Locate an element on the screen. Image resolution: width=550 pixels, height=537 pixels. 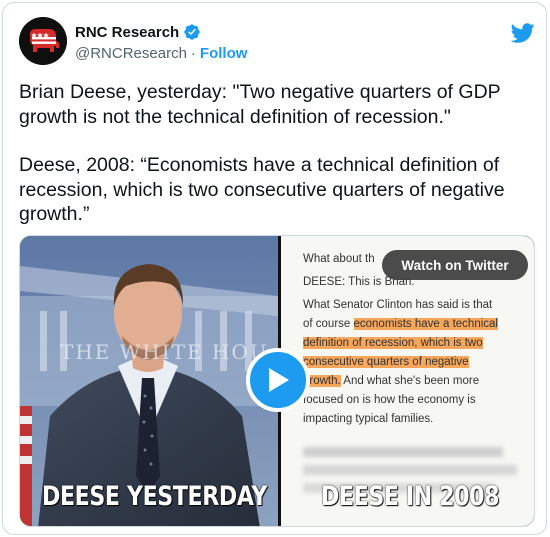
transcript-line: consecutive quarters of negative is located at coordinates (417, 362).